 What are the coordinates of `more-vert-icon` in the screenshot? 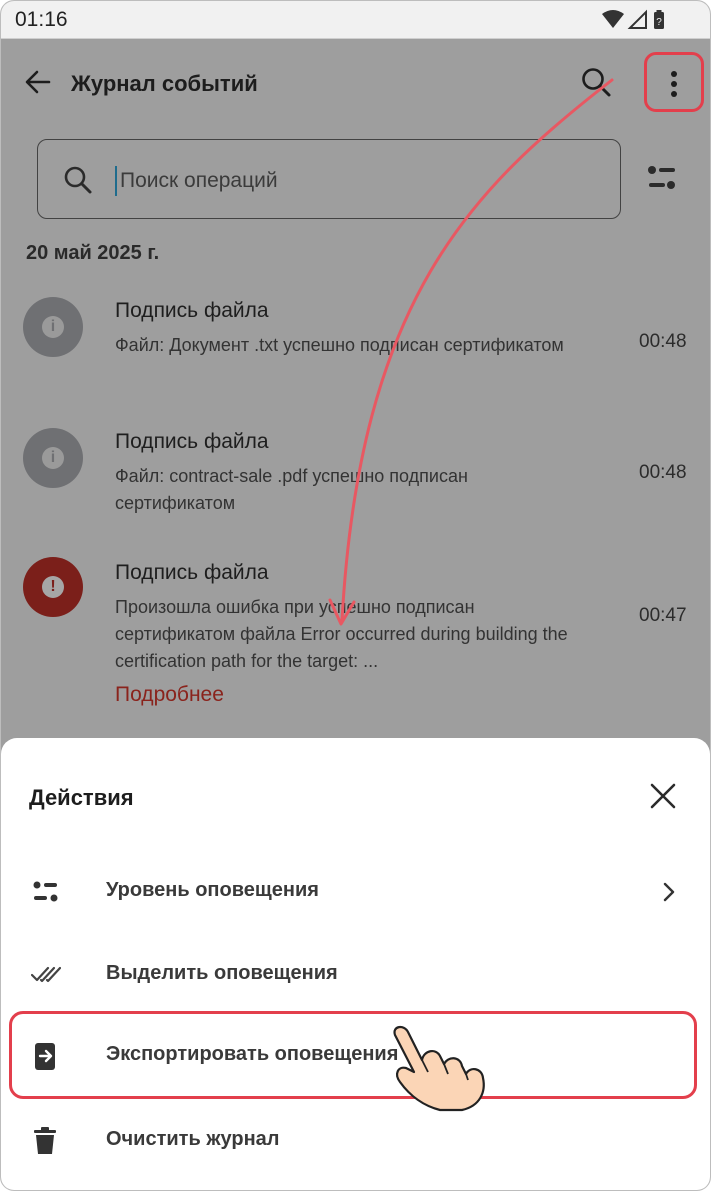 It's located at (674, 84).